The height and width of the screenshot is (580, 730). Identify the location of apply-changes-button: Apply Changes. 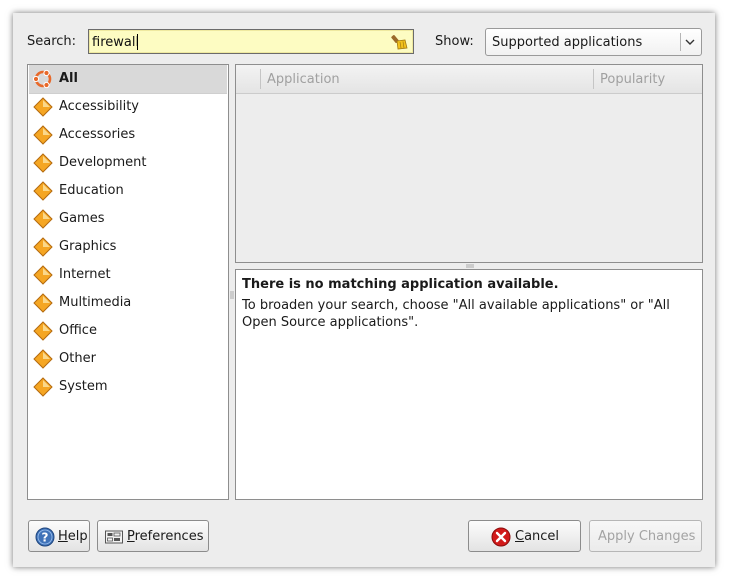
(645, 536).